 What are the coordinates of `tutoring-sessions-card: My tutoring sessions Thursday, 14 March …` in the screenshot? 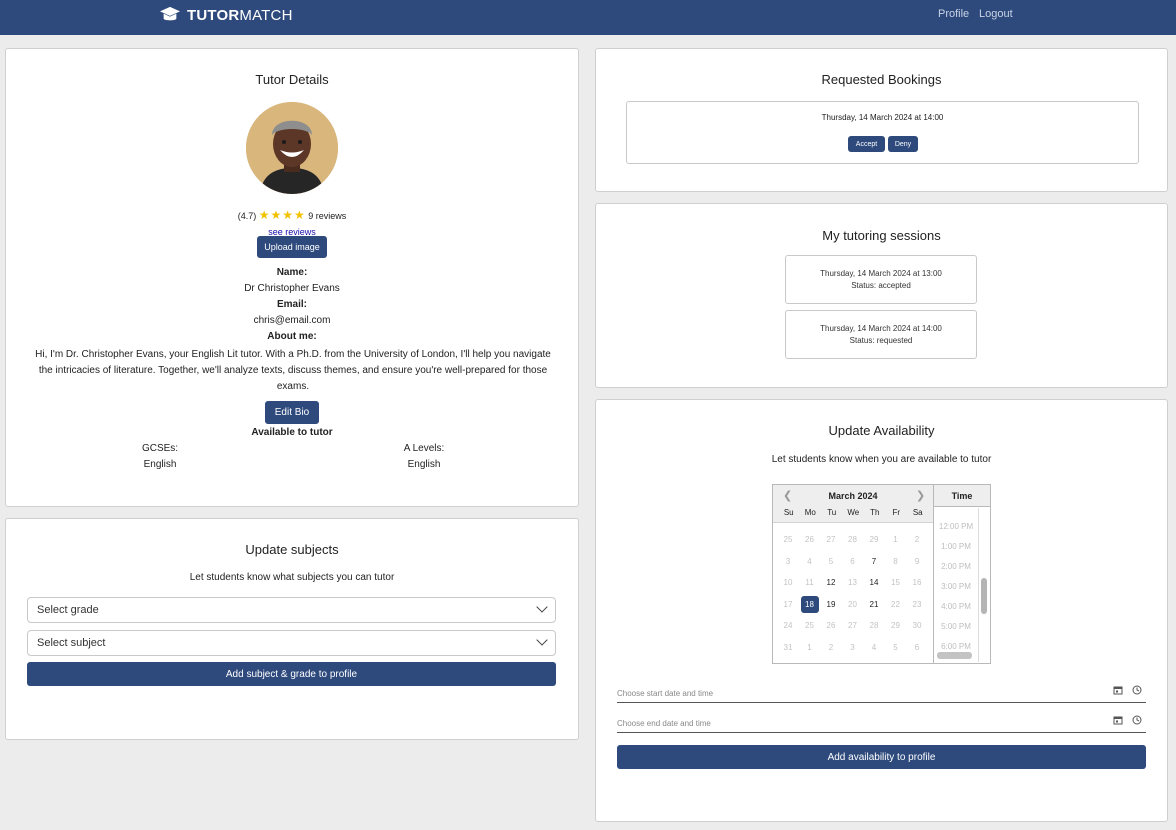 It's located at (881, 295).